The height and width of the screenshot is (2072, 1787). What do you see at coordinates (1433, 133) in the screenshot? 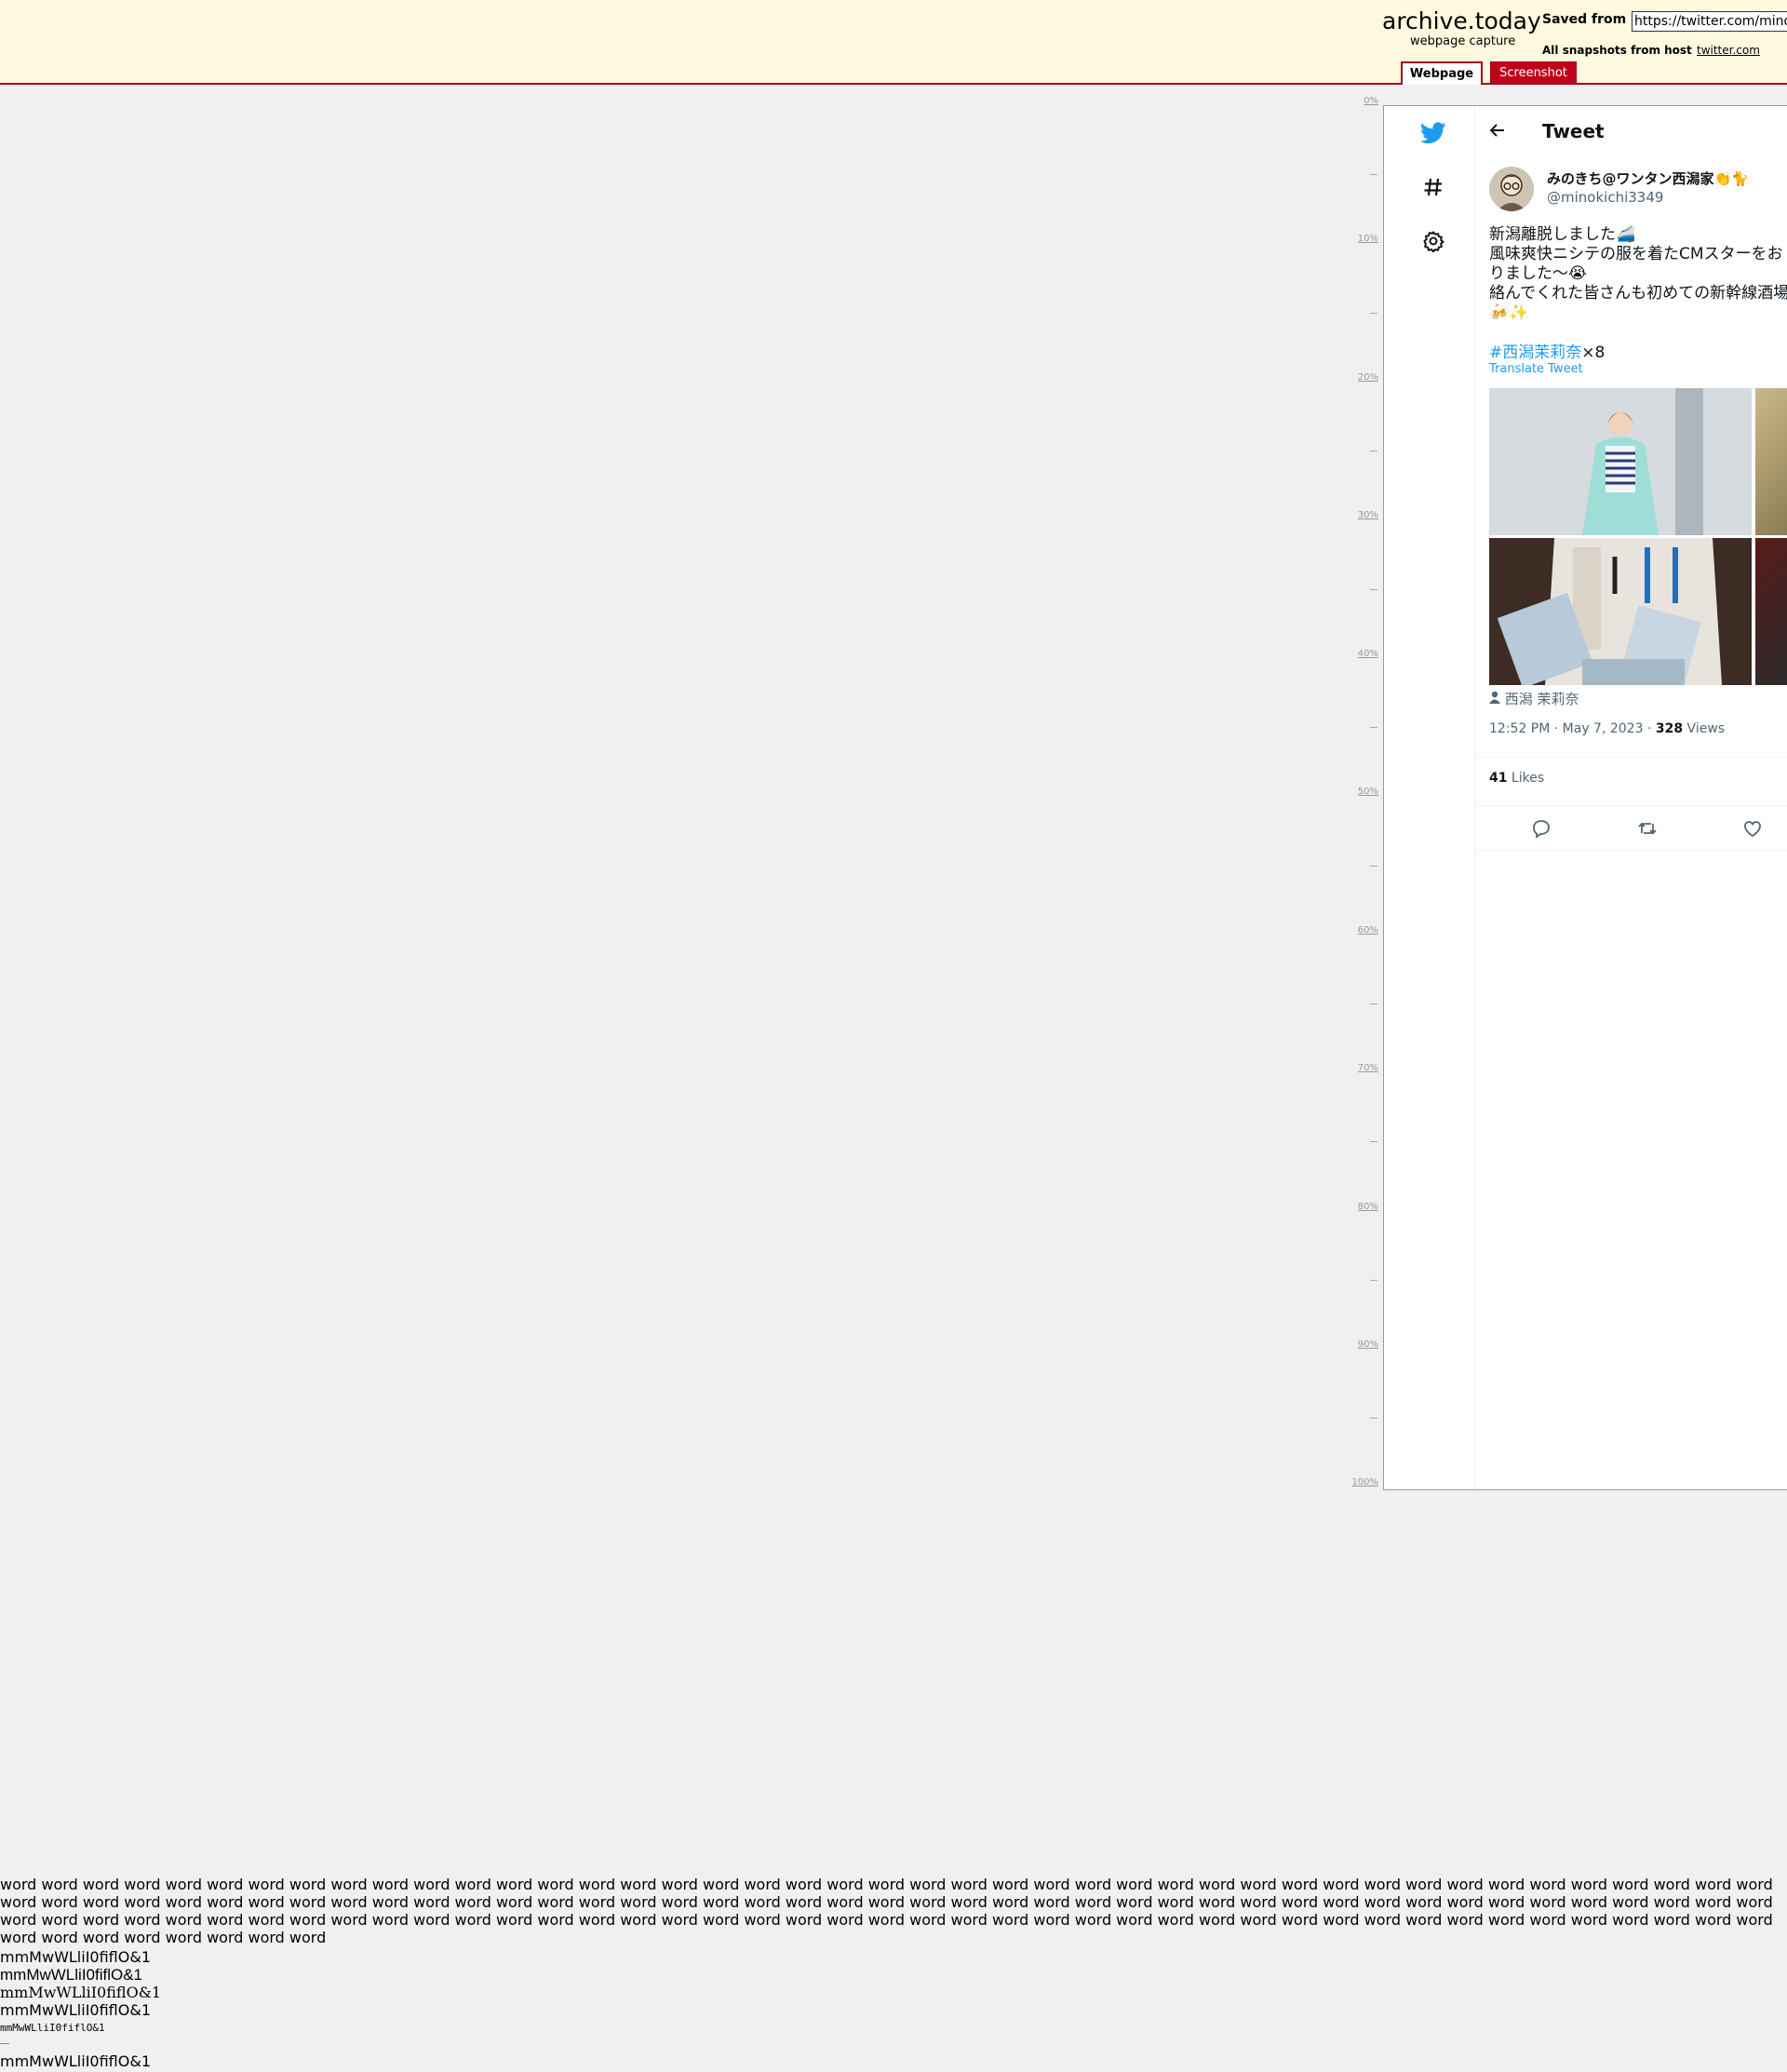
I see `twitter-bird-icon` at bounding box center [1433, 133].